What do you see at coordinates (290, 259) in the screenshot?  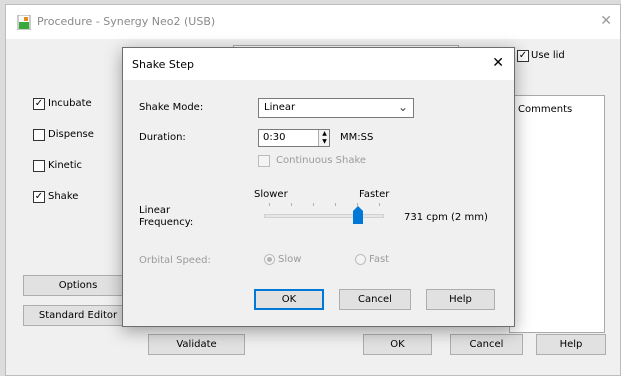 I see `orbital-slow-label: Slow` at bounding box center [290, 259].